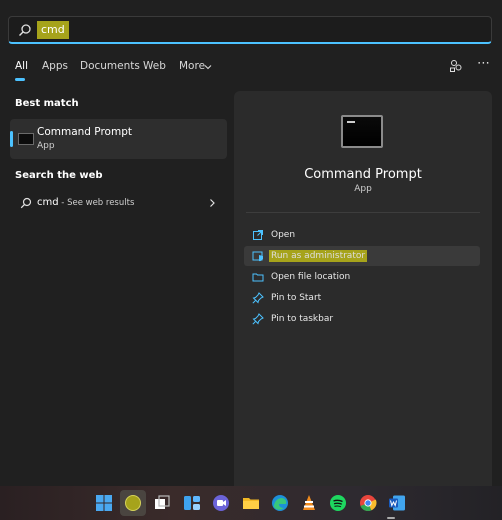 The height and width of the screenshot is (520, 502). Describe the element at coordinates (212, 203) in the screenshot. I see `chevron-right-icon` at that location.